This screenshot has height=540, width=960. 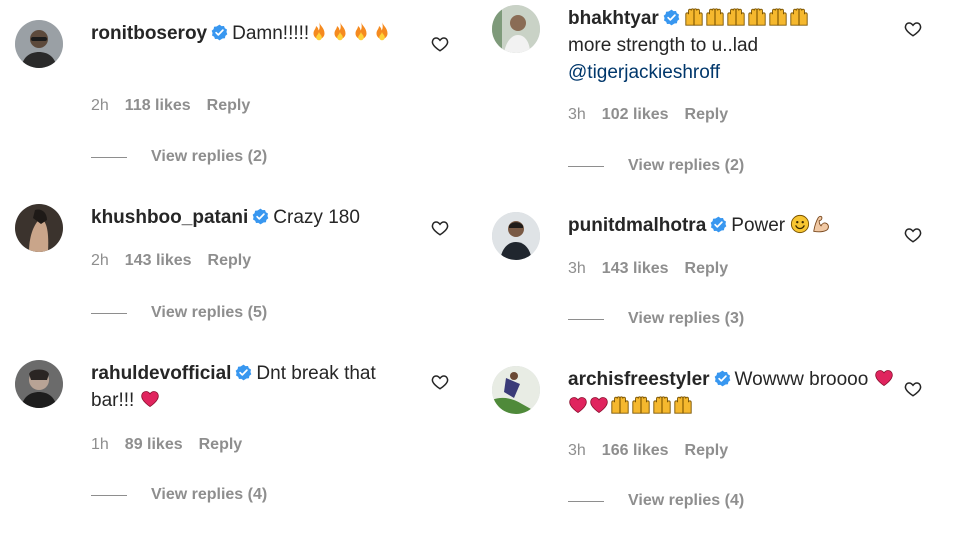 What do you see at coordinates (100, 444) in the screenshot?
I see `timestamp: 1h` at bounding box center [100, 444].